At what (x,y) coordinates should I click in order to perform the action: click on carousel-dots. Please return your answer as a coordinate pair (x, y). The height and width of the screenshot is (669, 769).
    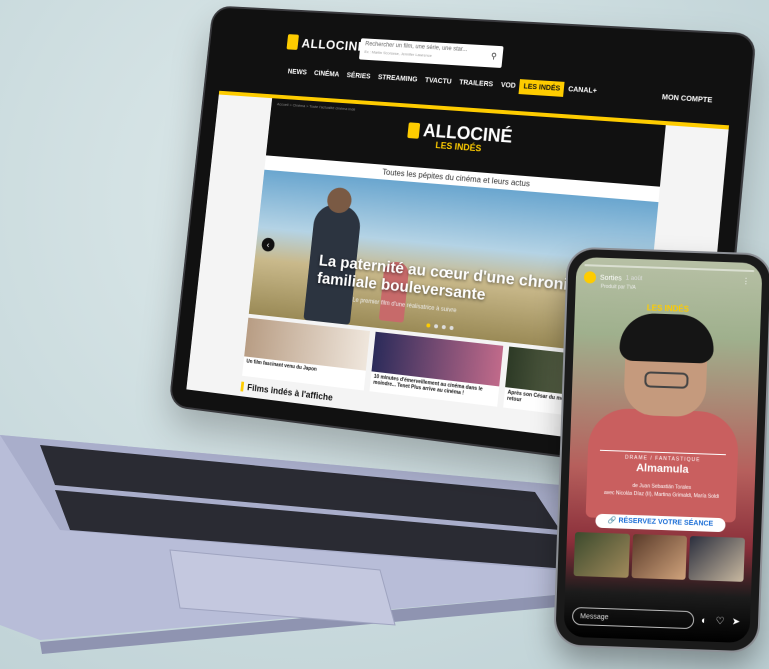
    Looking at the image, I should click on (439, 326).